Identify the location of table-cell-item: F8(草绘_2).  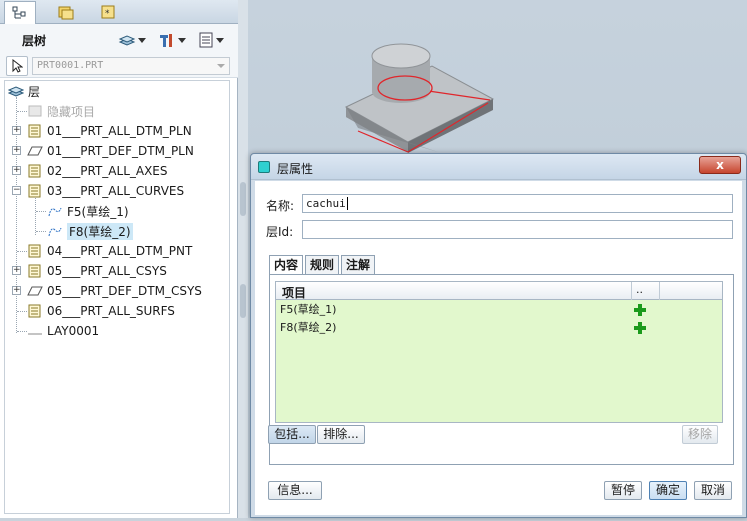
(308, 327).